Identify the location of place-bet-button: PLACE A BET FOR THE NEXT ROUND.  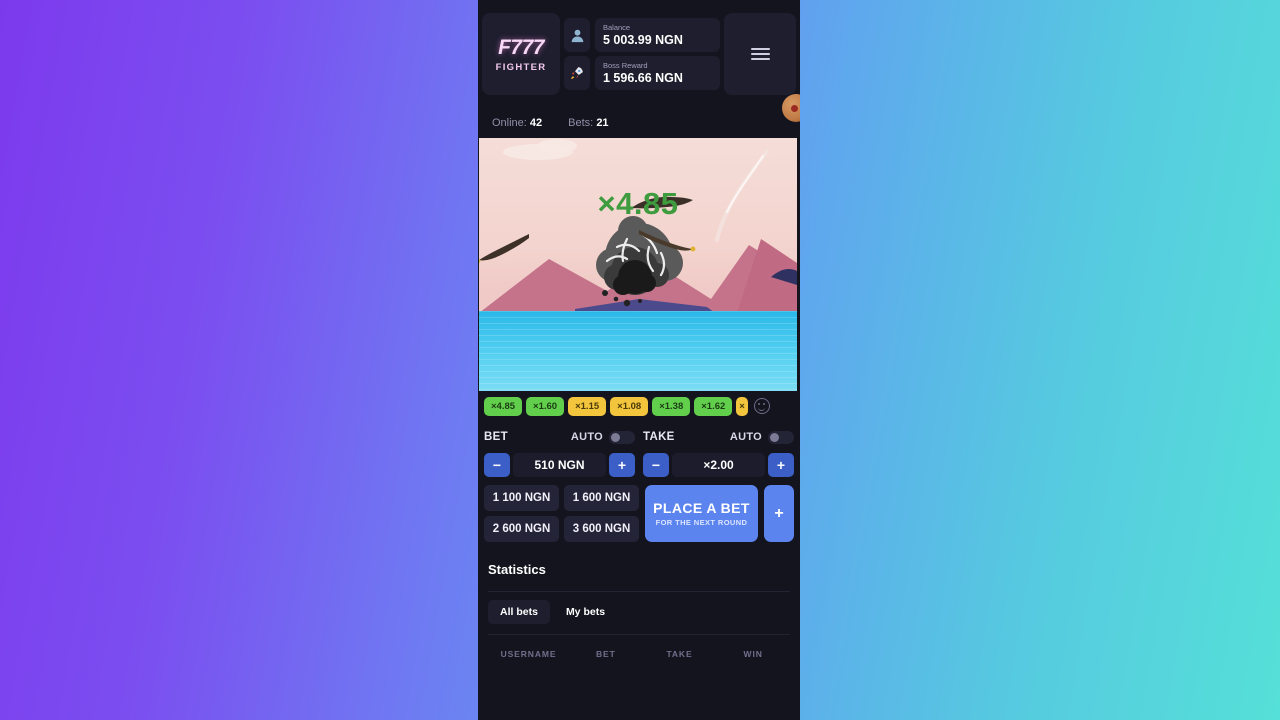
(701, 513).